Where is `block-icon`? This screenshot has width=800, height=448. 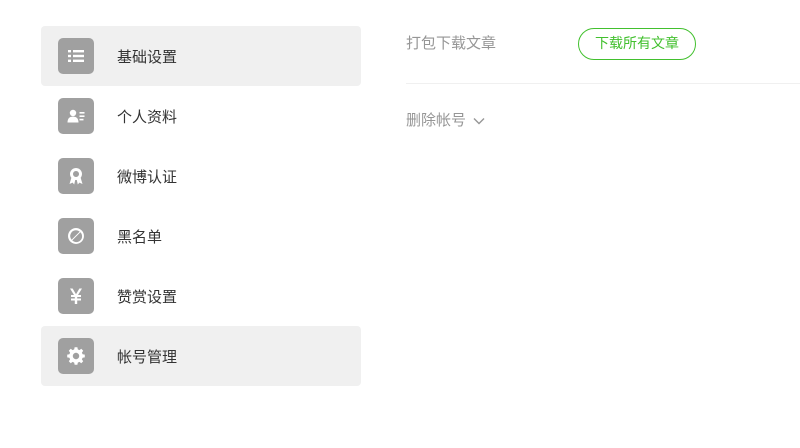 block-icon is located at coordinates (76, 236).